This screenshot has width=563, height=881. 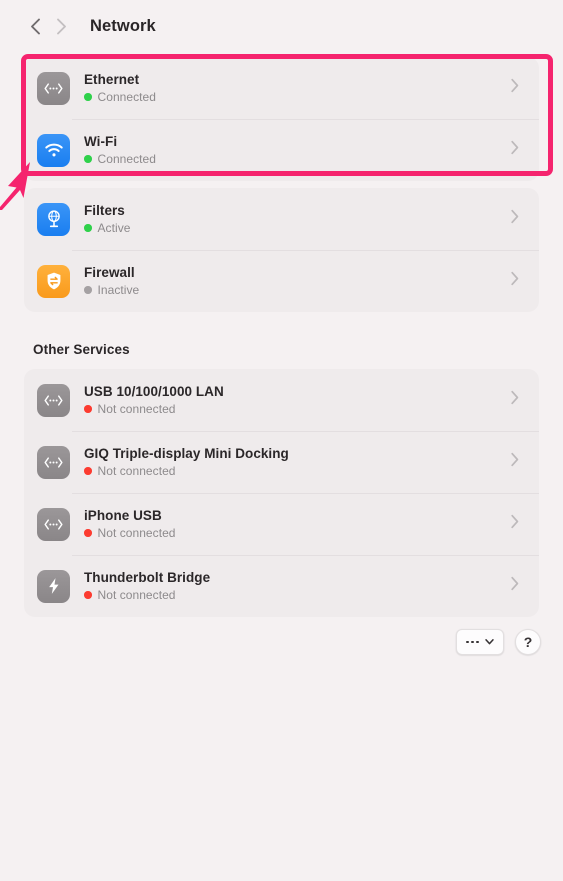 What do you see at coordinates (281, 219) in the screenshot?
I see `service-row-filters: Filters Active` at bounding box center [281, 219].